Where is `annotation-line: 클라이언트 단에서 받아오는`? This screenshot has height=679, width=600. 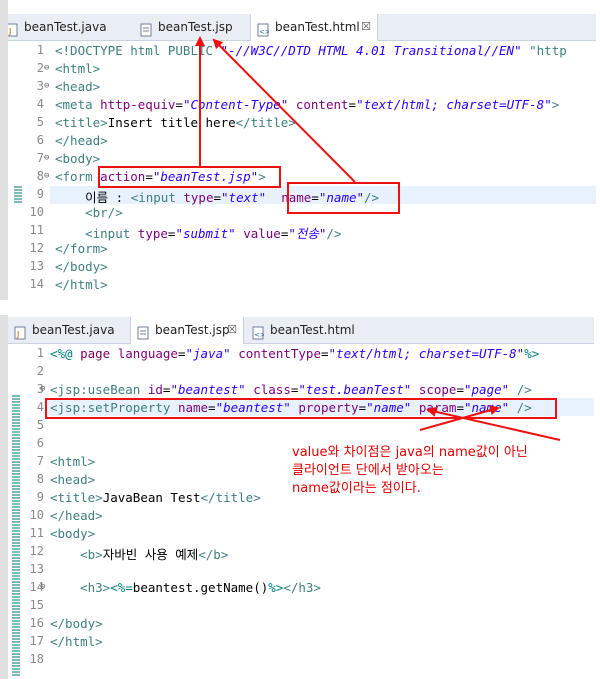 annotation-line: 클라이언트 단에서 받아오는 is located at coordinates (368, 470).